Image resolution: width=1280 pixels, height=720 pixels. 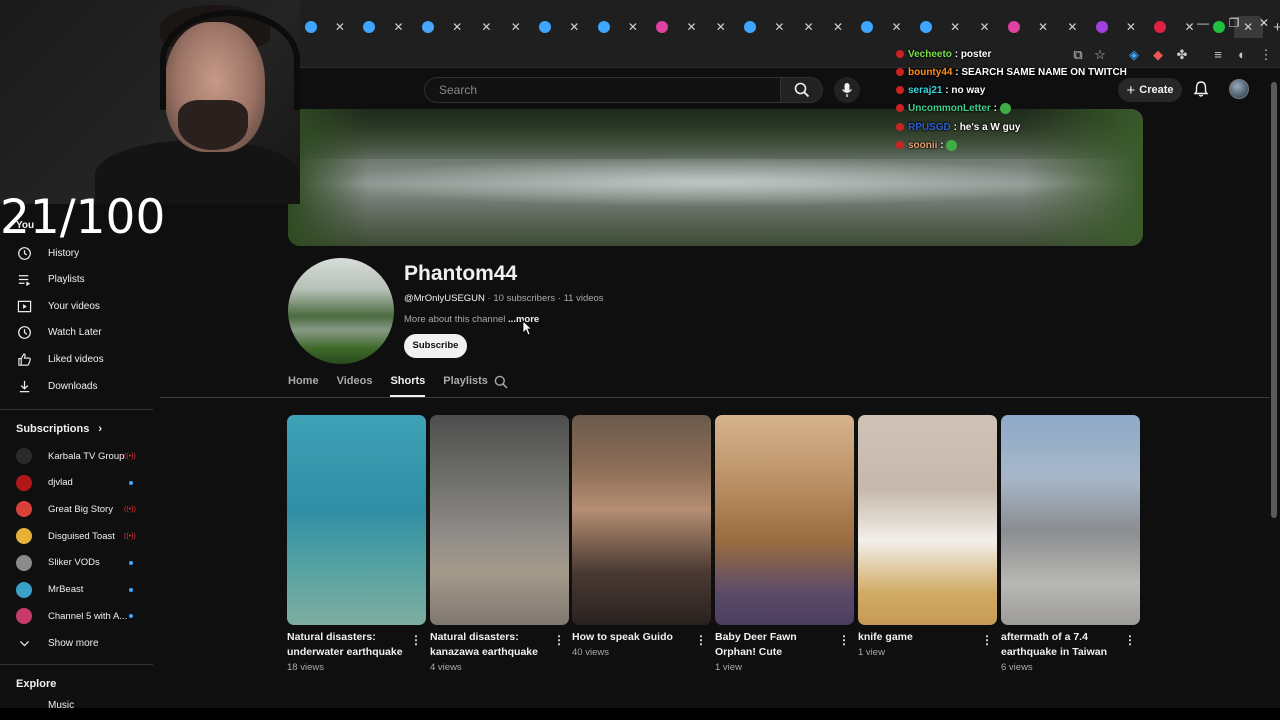 I want to click on plus-icon: +, so click(x=1131, y=90).